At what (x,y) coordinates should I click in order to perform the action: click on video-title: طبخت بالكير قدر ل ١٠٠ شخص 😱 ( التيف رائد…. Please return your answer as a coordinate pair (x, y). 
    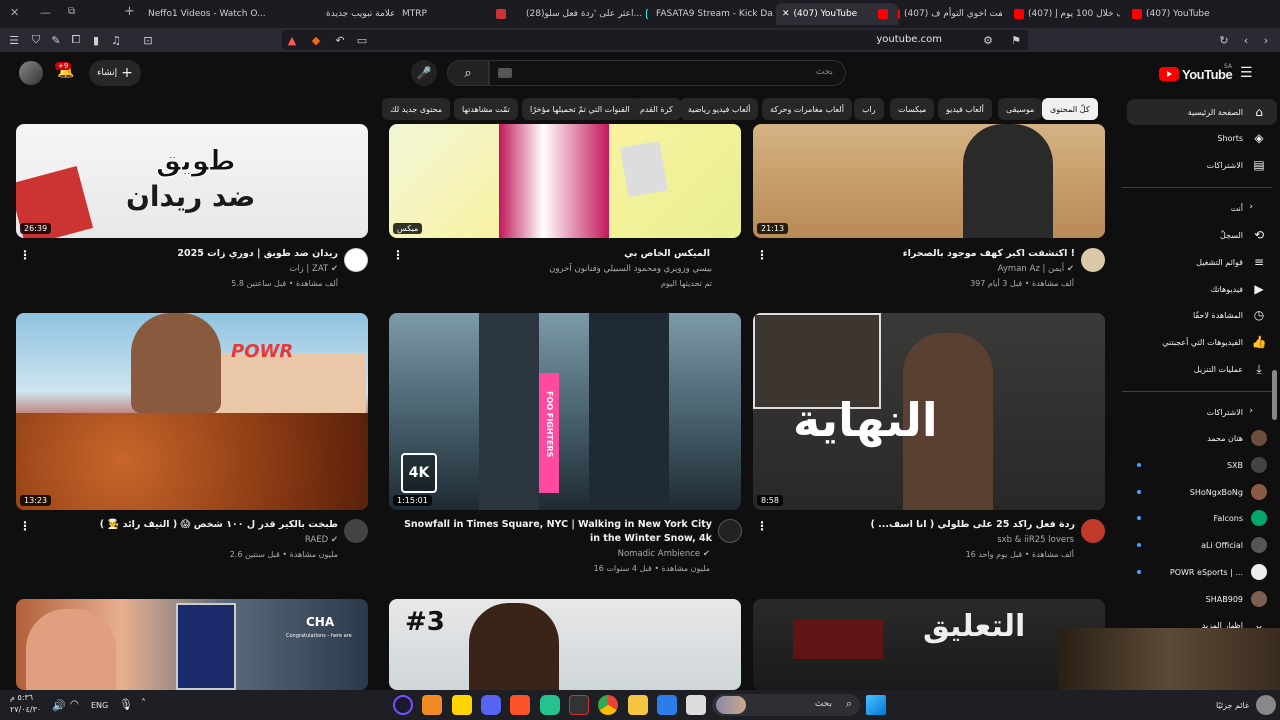
    Looking at the image, I should click on (189, 525).